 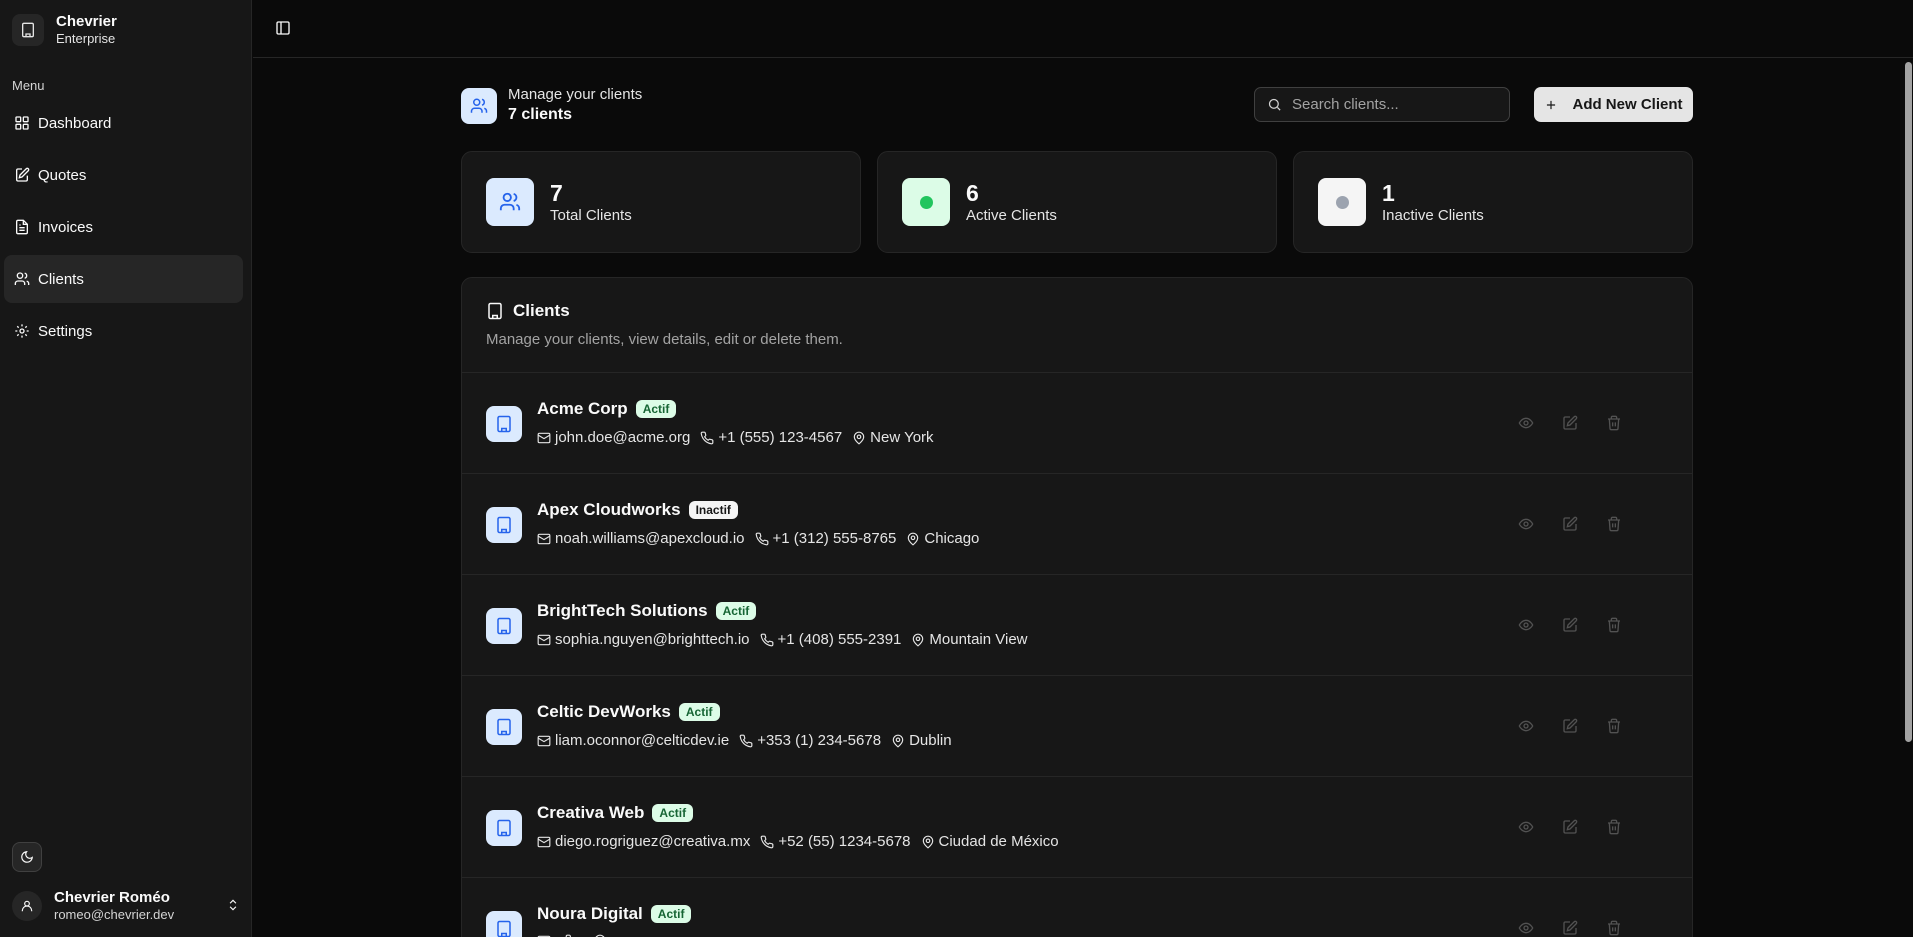 What do you see at coordinates (123, 175) in the screenshot?
I see `sidebar-item-quotes: Quotes` at bounding box center [123, 175].